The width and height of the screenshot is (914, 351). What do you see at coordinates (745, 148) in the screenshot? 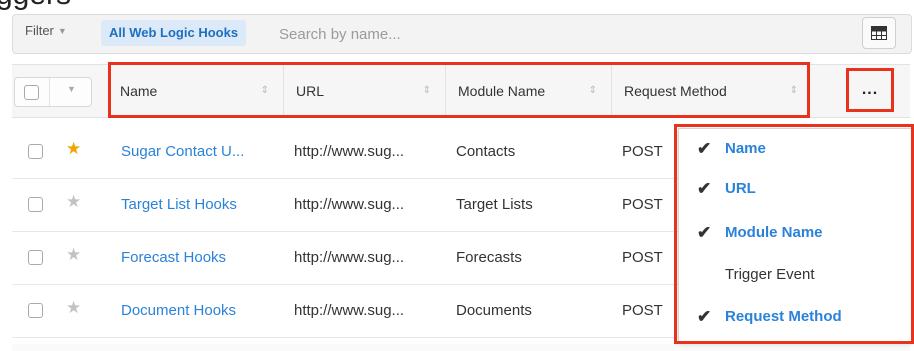
I see `column-menu-item-label: Name` at bounding box center [745, 148].